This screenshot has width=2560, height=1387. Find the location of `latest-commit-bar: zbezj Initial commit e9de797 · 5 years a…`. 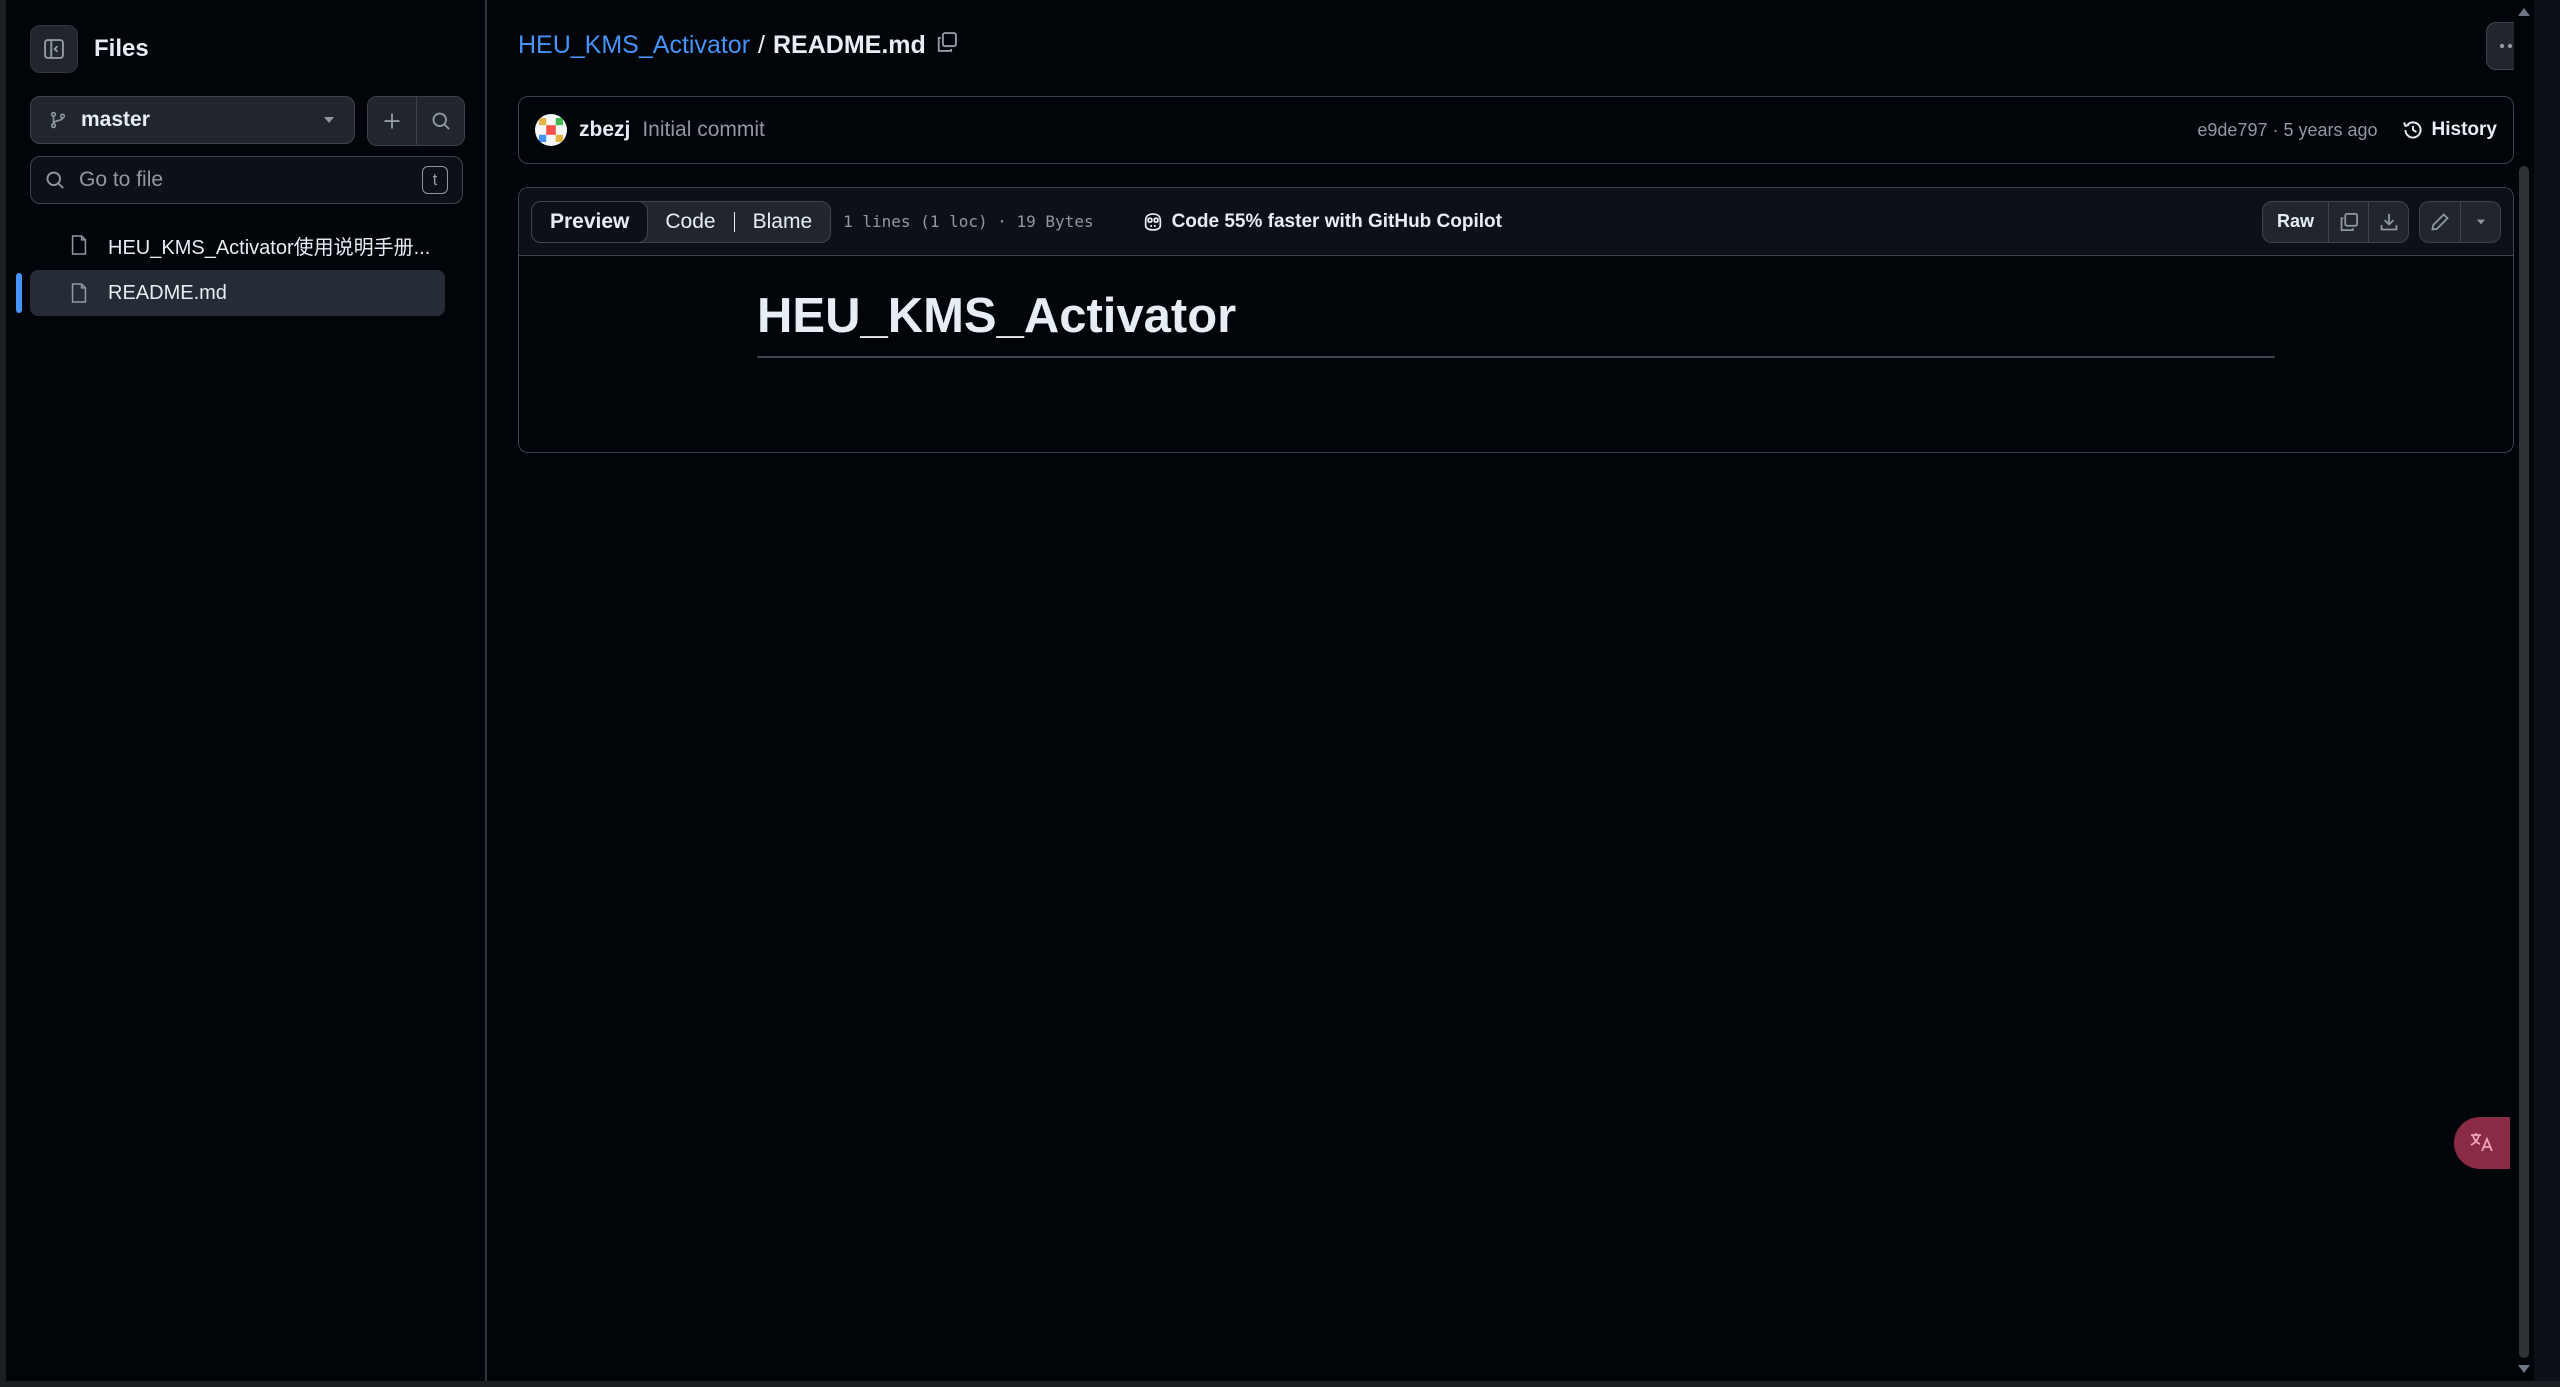

latest-commit-bar: zbezj Initial commit e9de797 · 5 years a… is located at coordinates (1516, 130).